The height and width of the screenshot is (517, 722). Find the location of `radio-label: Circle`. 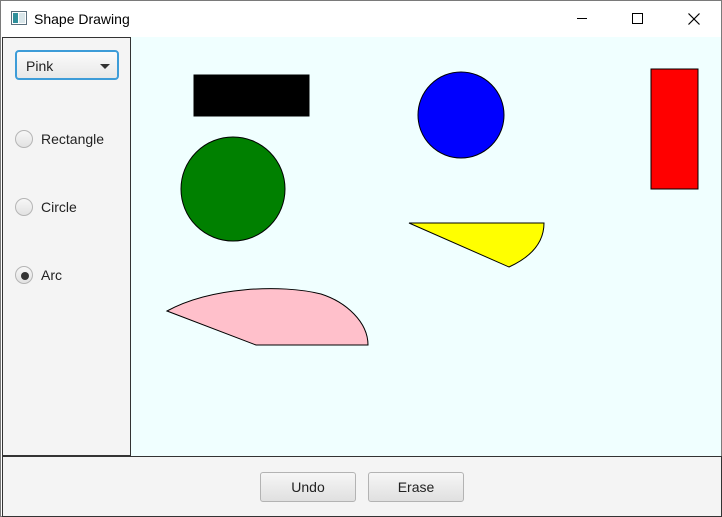

radio-label: Circle is located at coordinates (59, 207).